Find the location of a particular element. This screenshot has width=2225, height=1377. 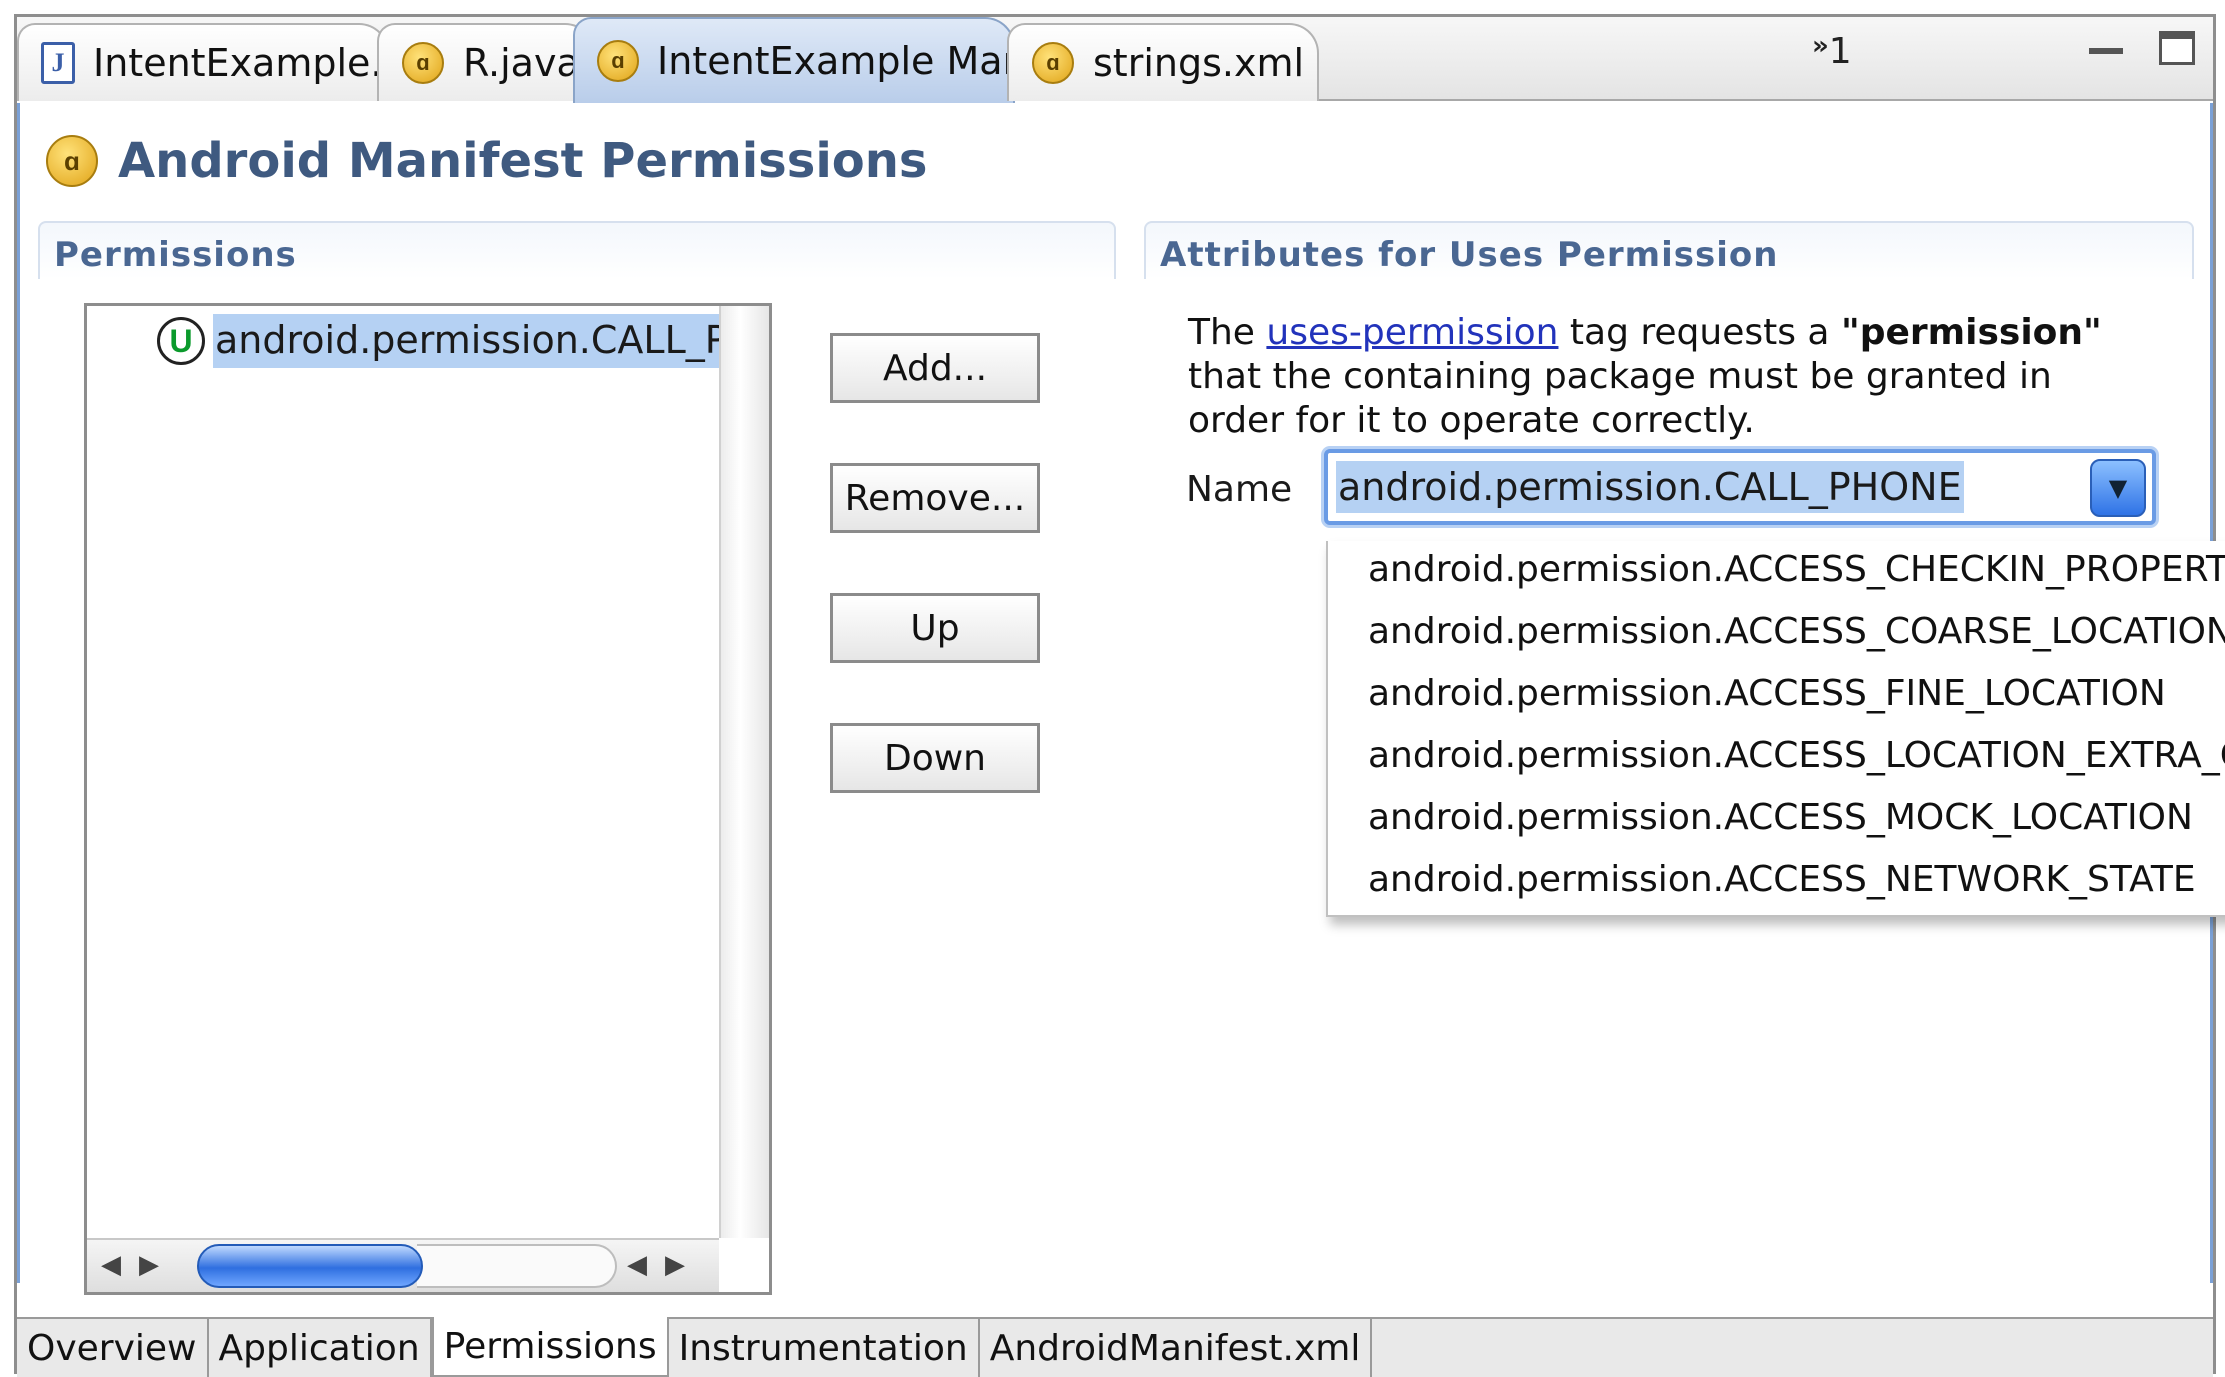

tab-androidmanifest-xml: AndroidManifest.xml is located at coordinates (1176, 1348).